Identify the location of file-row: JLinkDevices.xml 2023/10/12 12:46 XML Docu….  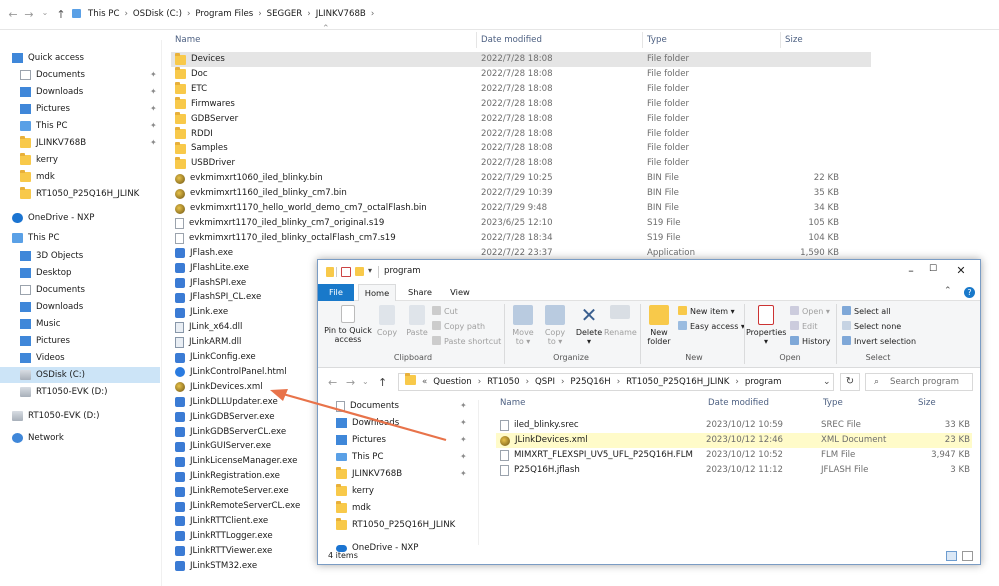
(734, 440).